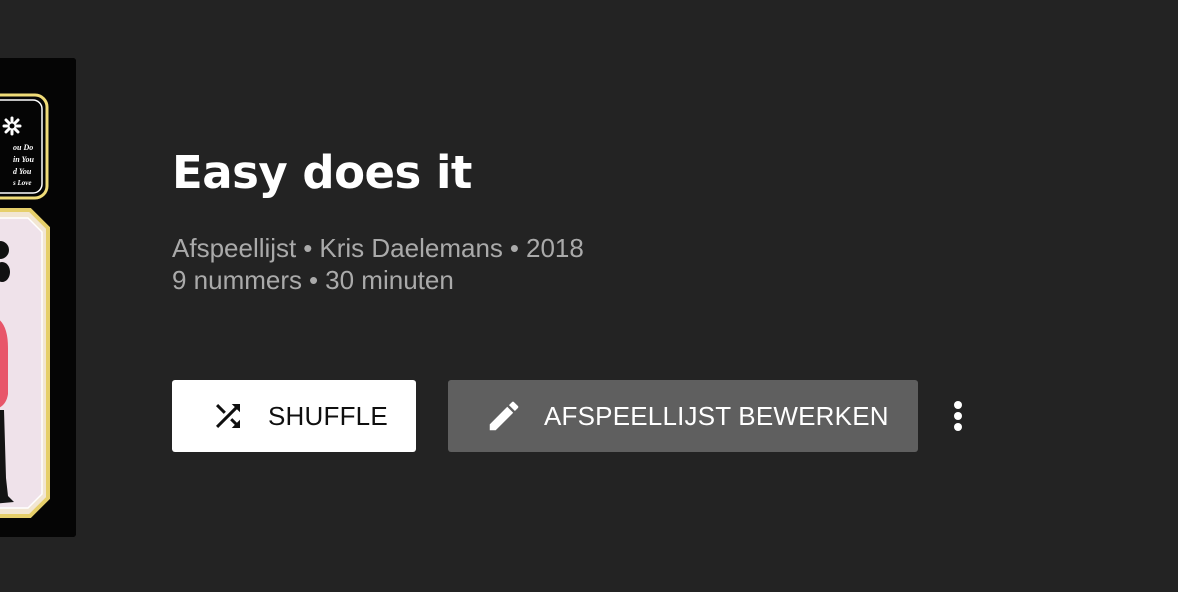 The height and width of the screenshot is (592, 1178). Describe the element at coordinates (504, 416) in the screenshot. I see `pencil-icon` at that location.